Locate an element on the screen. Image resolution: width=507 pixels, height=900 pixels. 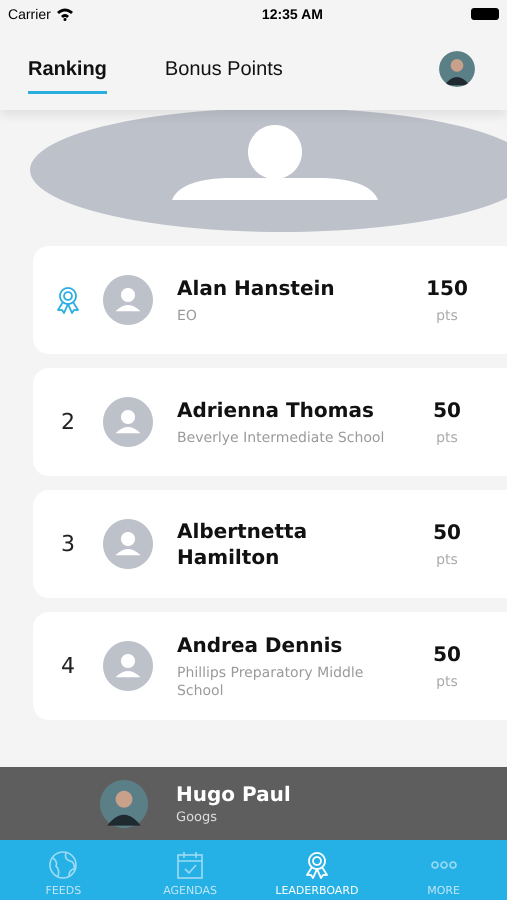
rank-number: 3 is located at coordinates (68, 544).